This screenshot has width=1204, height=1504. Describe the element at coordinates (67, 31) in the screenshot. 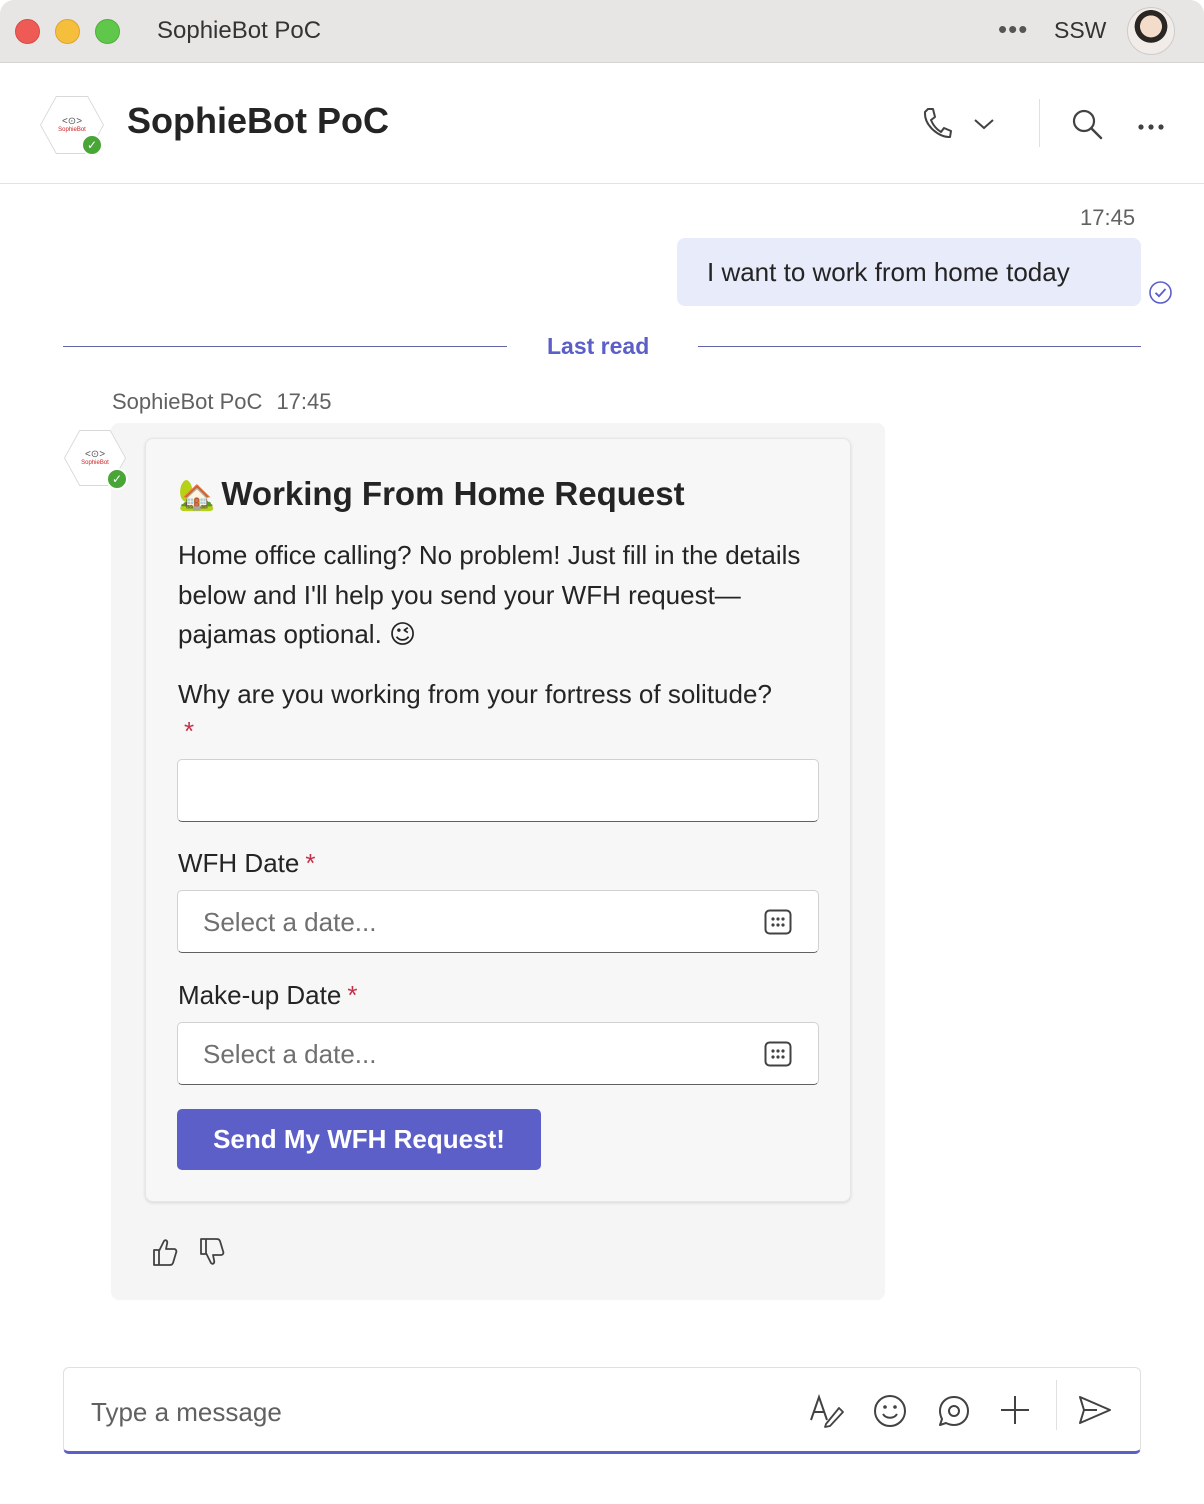

I see `minimize-window-button` at that location.